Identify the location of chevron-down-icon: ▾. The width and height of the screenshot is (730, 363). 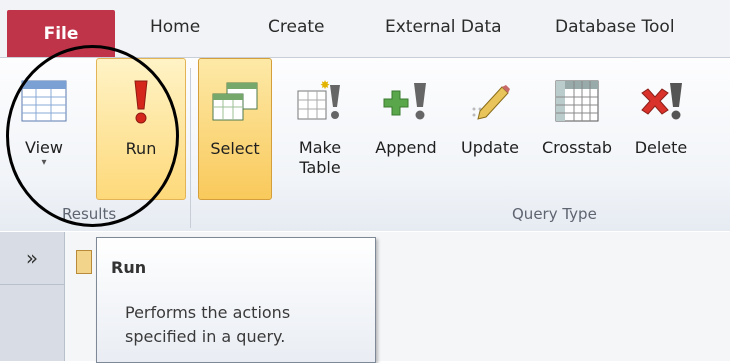
(43, 163).